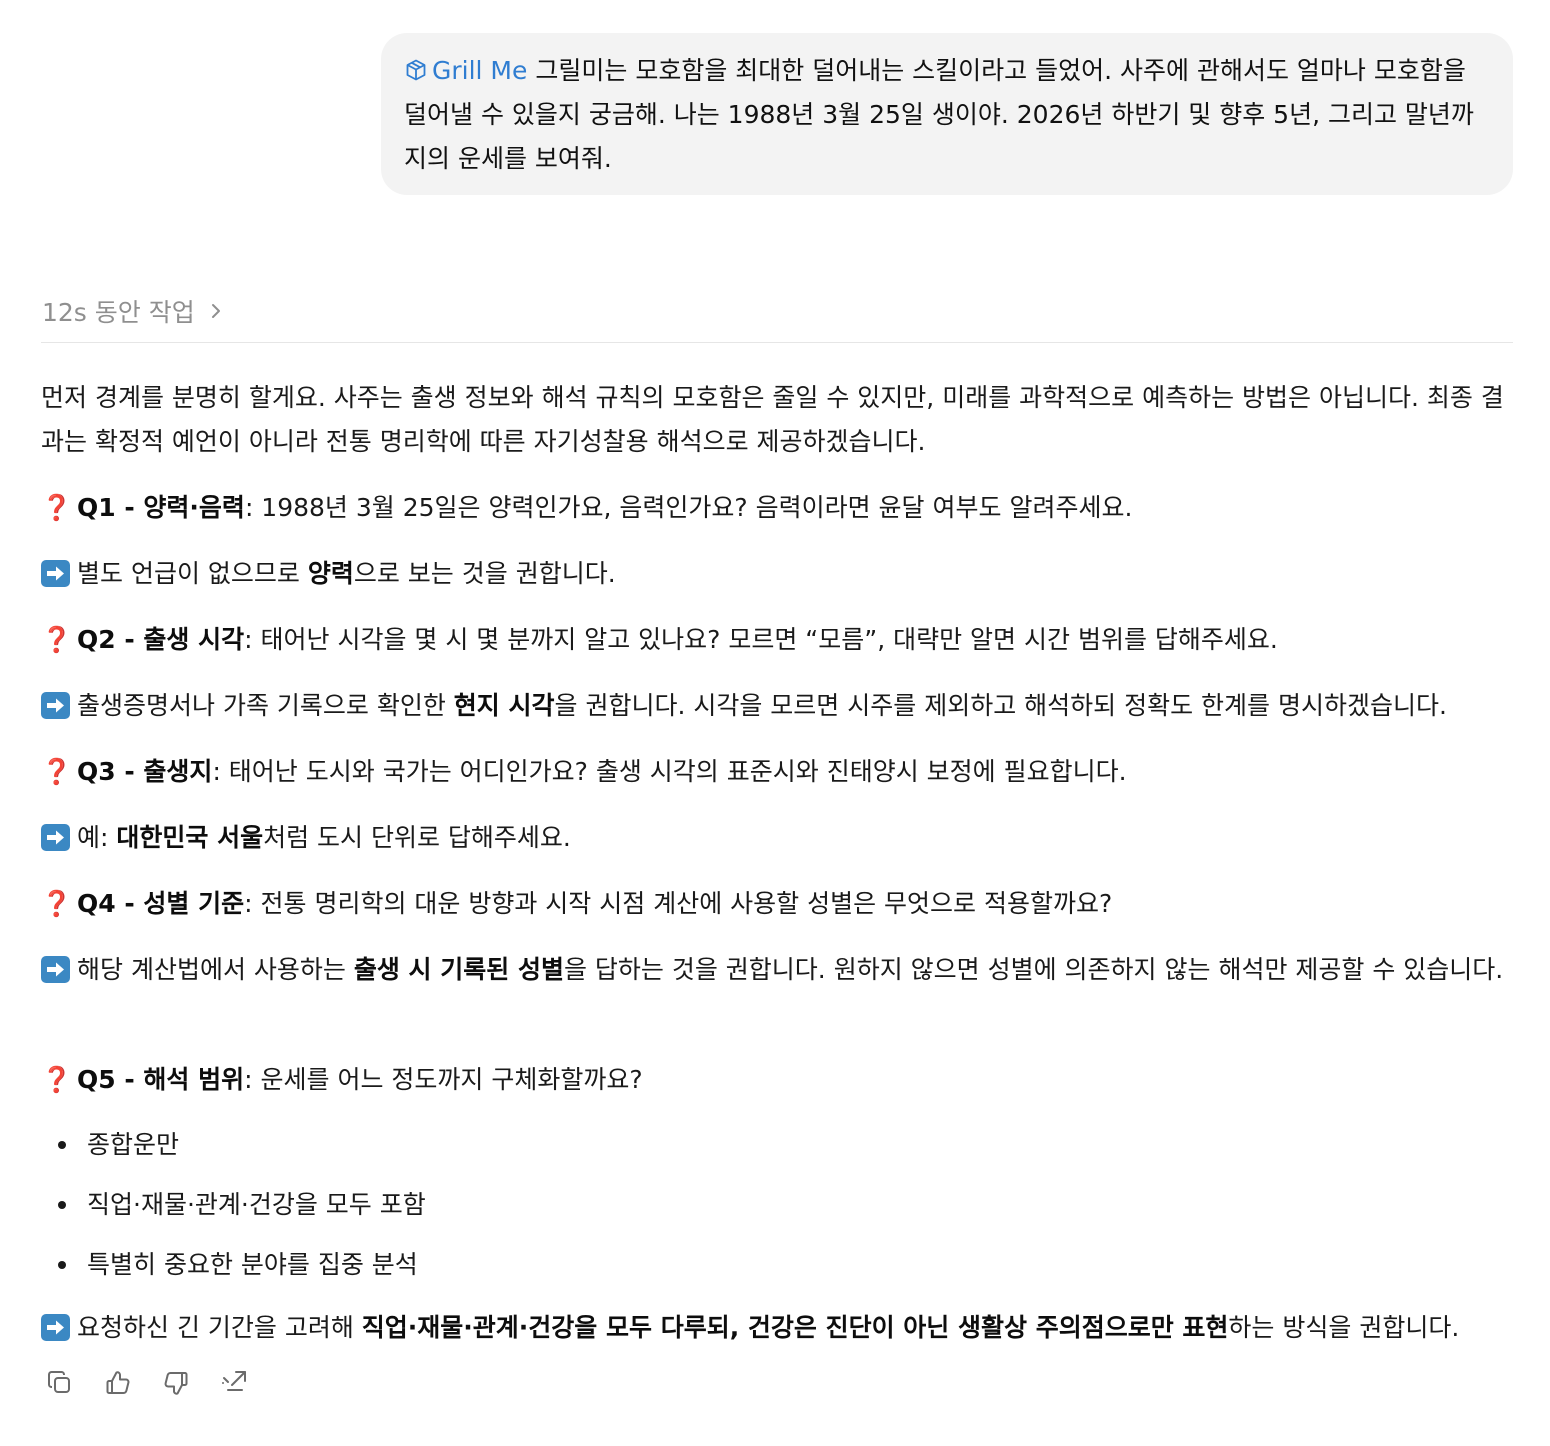 This screenshot has width=1550, height=1446. Describe the element at coordinates (73, 1383) in the screenshot. I see `copy-button` at that location.